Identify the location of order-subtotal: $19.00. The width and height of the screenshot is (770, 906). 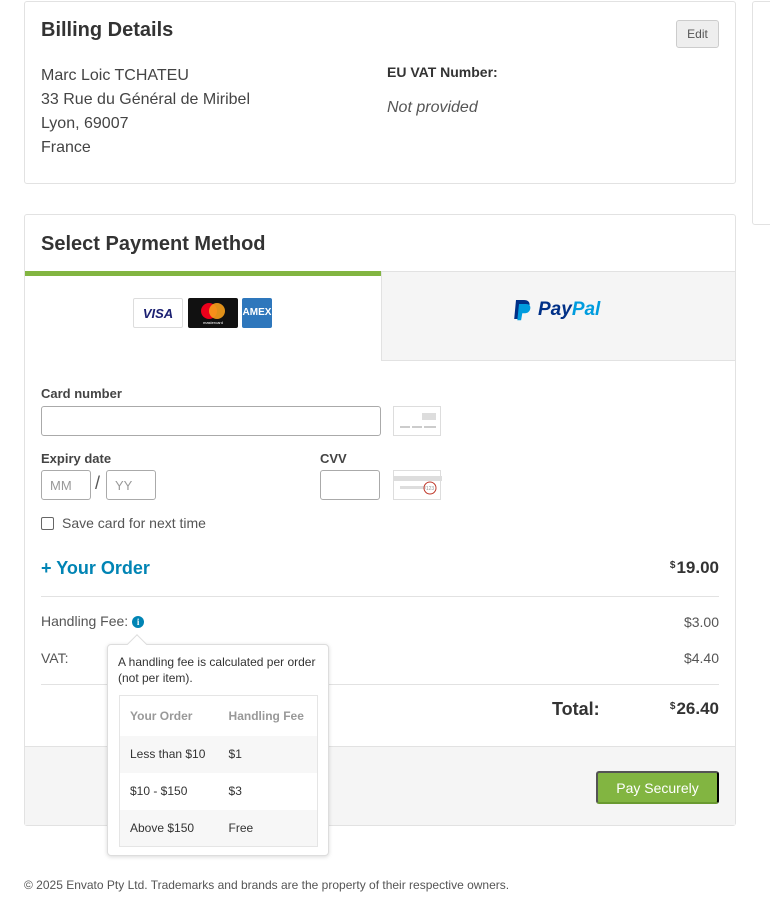
(694, 568).